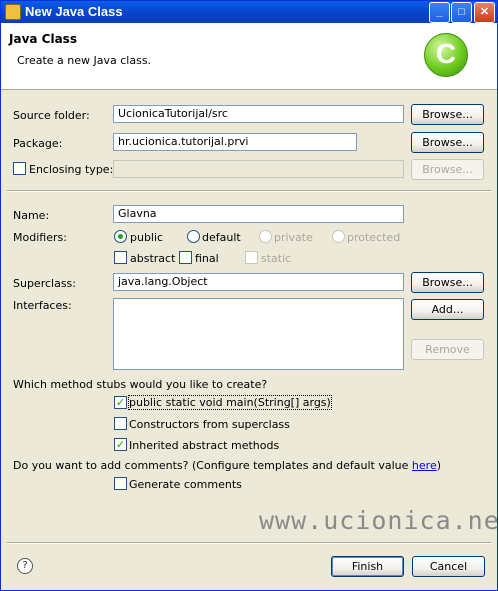  What do you see at coordinates (249, 56) in the screenshot?
I see `wizard-header: Java Class Create a new Java class. C` at bounding box center [249, 56].